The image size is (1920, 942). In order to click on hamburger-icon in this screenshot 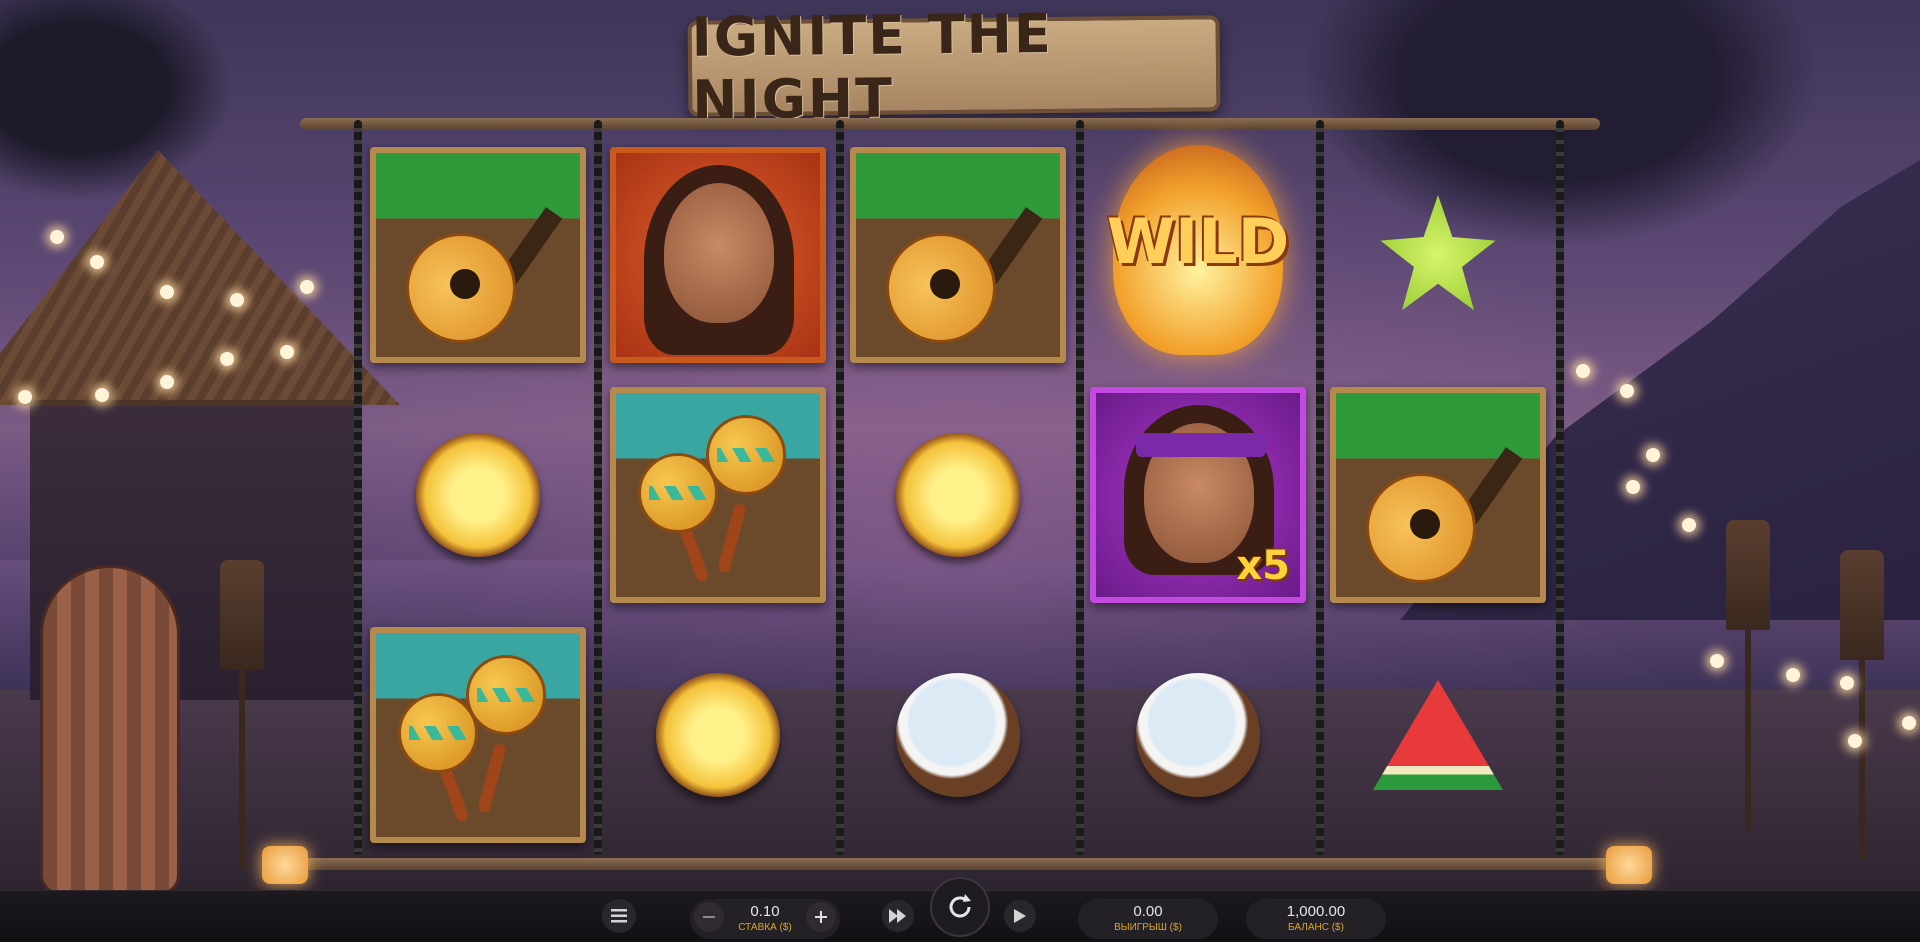, I will do `click(619, 916)`.